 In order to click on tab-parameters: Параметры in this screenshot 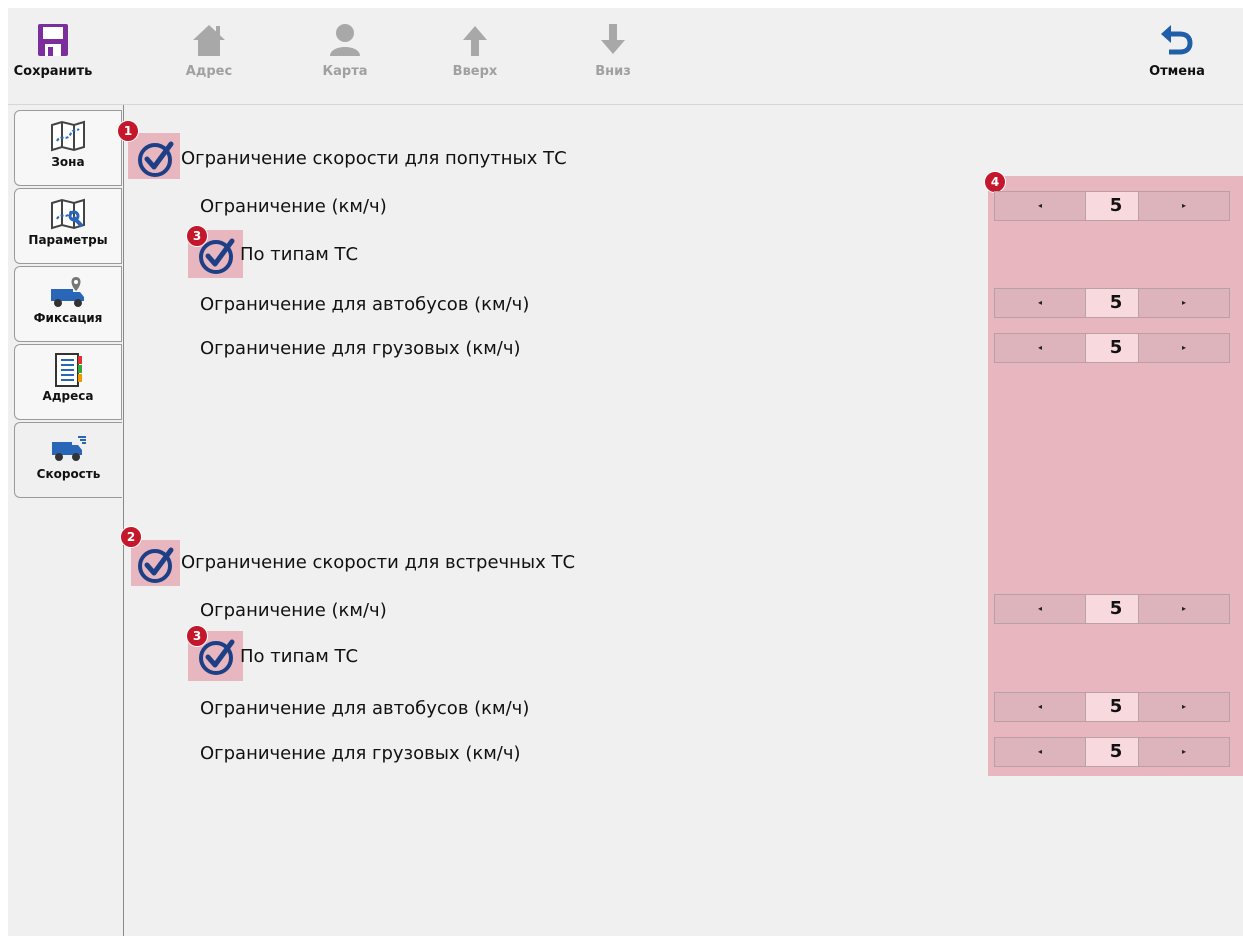, I will do `click(68, 226)`.